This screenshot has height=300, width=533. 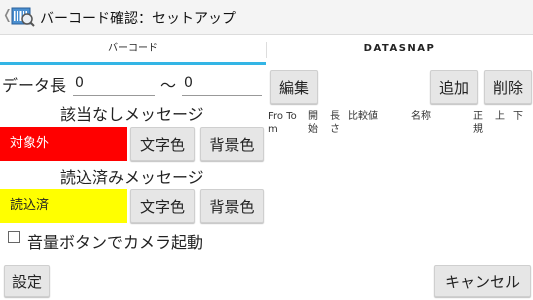 What do you see at coordinates (132, 114) in the screenshot?
I see `no-match-heading: 該当なしメッセージ` at bounding box center [132, 114].